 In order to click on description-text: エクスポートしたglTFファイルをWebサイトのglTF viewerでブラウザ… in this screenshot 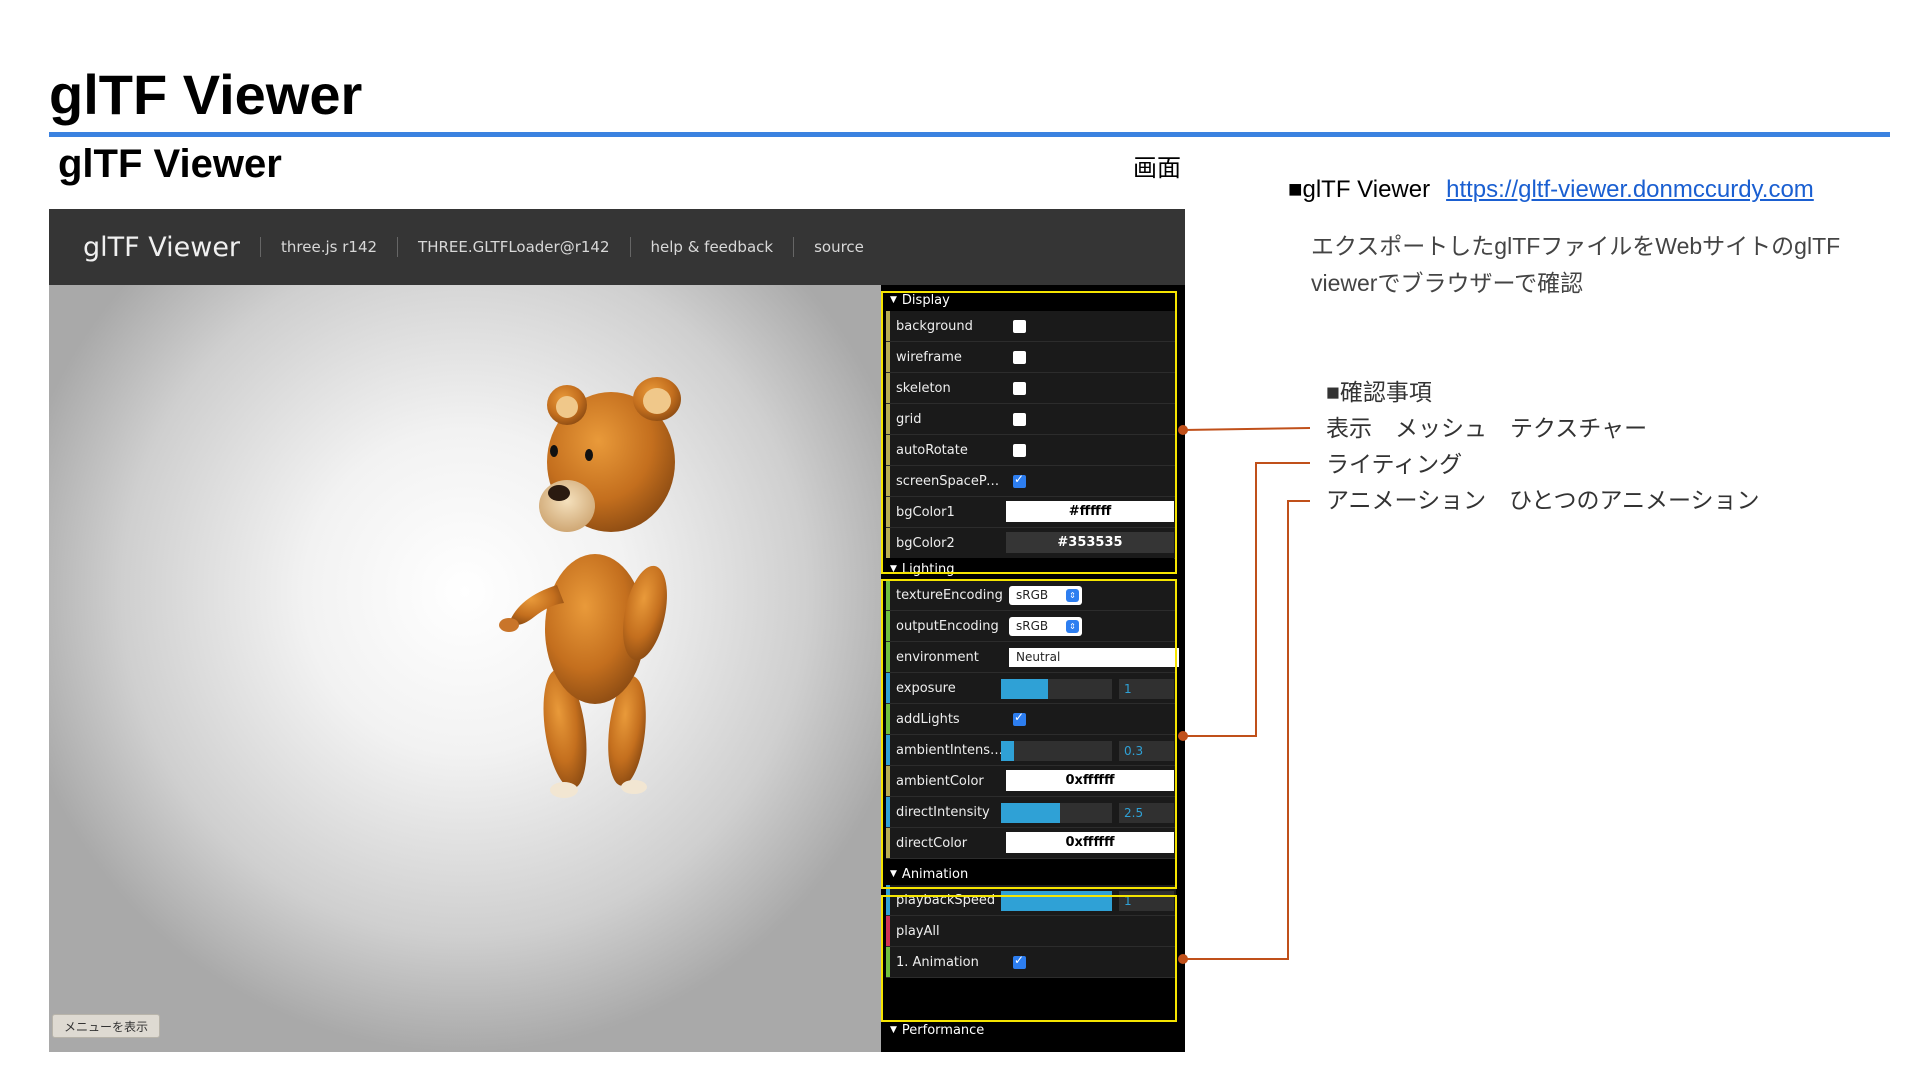, I will do `click(1576, 264)`.